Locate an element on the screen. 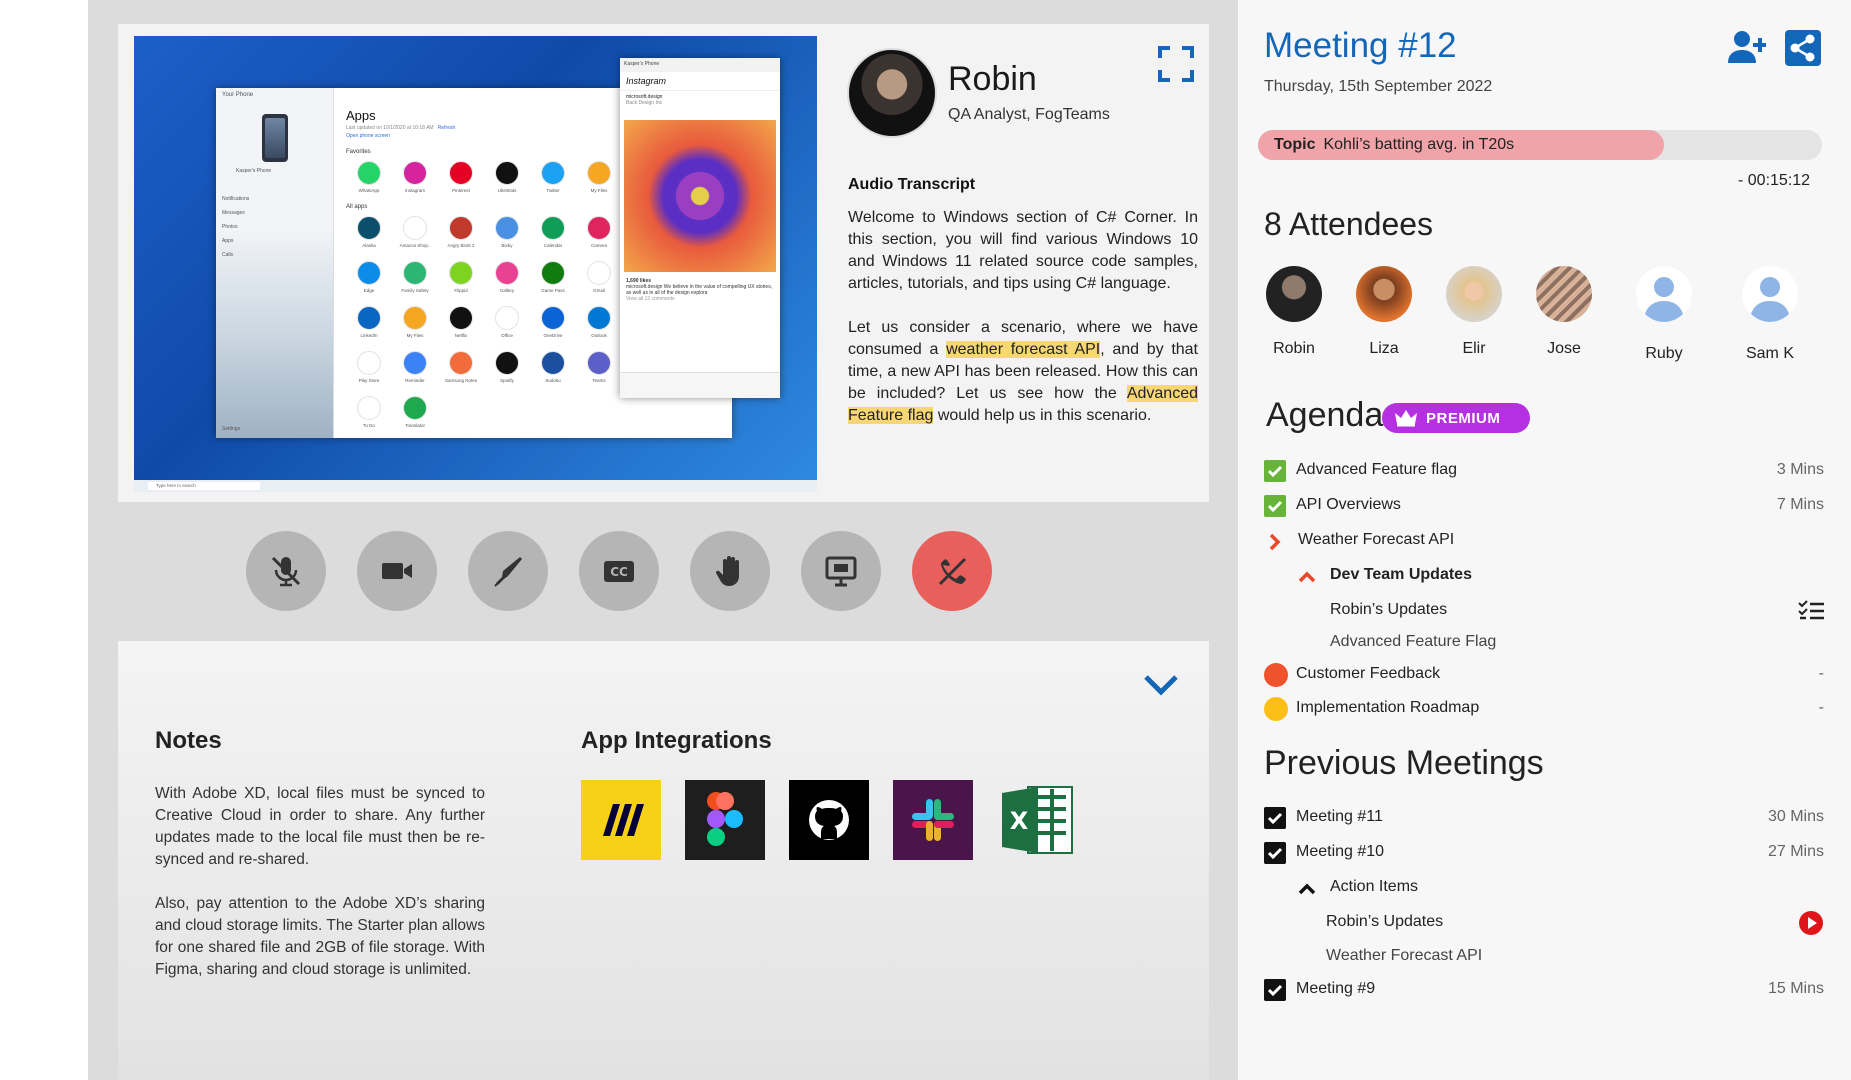 The image size is (1851, 1080). github-integration is located at coordinates (829, 820).